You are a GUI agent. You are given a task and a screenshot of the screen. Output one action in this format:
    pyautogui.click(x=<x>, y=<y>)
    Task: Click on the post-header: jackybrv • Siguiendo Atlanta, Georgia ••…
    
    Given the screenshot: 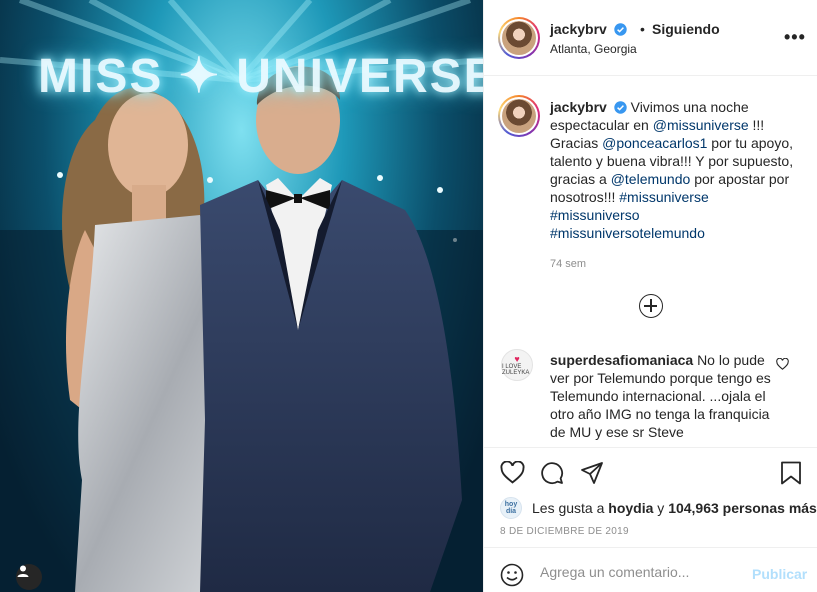 What is the action you would take?
    pyautogui.click(x=650, y=38)
    